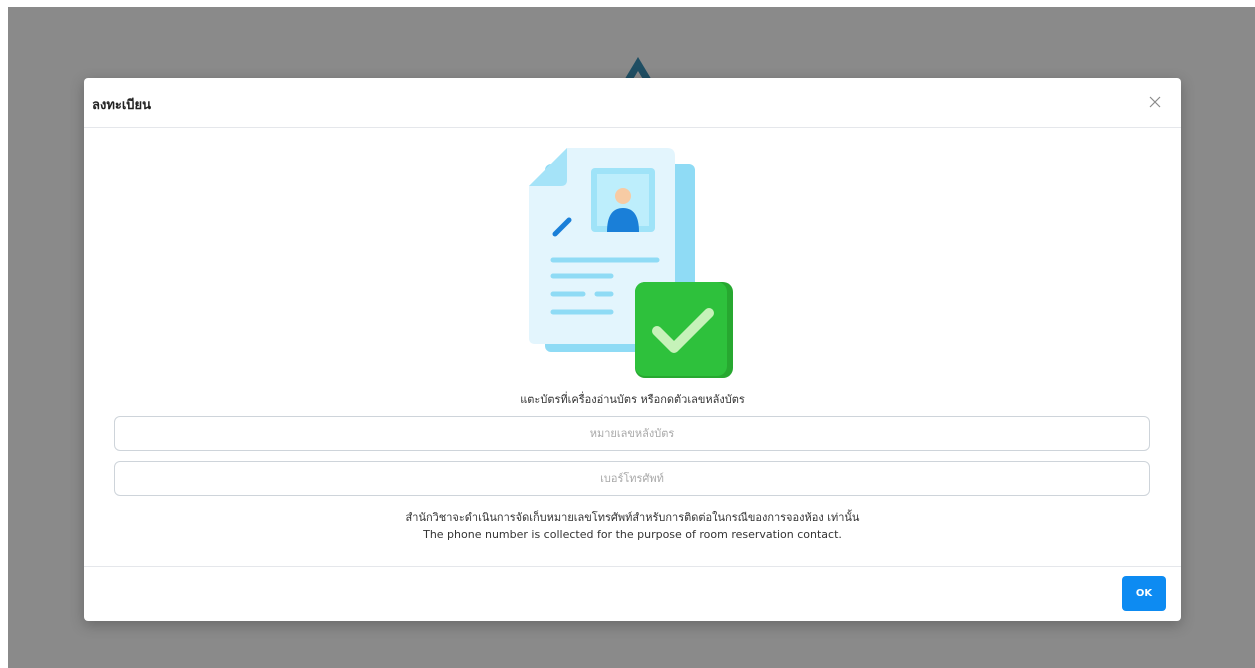  Describe the element at coordinates (1144, 593) in the screenshot. I see `ok-button: OK` at that location.